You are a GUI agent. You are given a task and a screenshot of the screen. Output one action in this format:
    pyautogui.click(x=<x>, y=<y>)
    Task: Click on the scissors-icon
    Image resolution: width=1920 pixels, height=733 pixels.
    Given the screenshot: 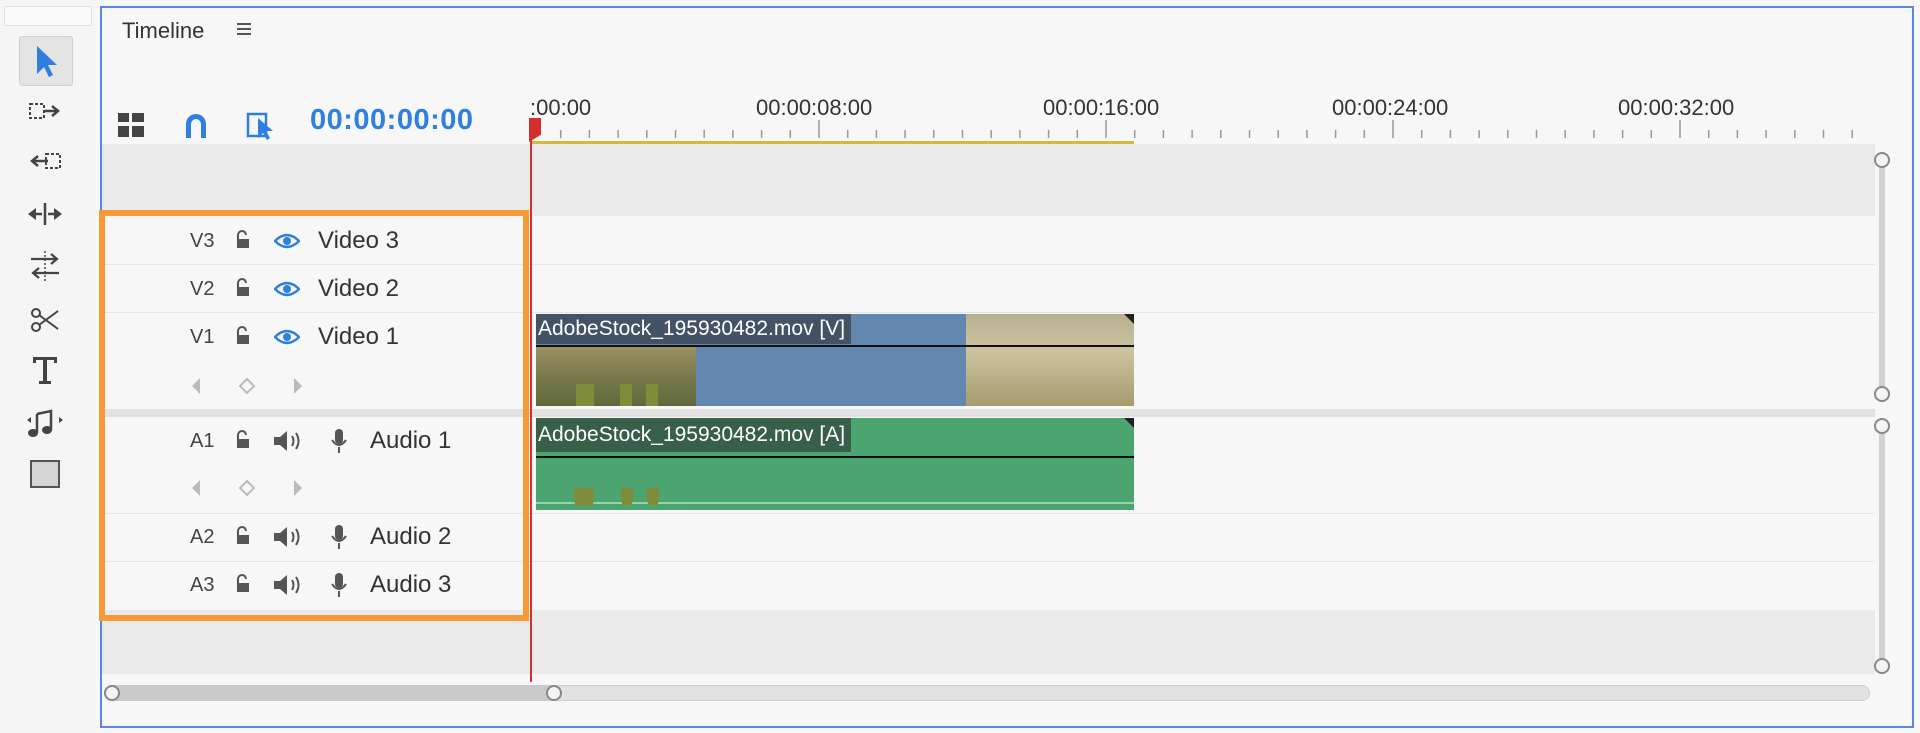 What is the action you would take?
    pyautogui.click(x=45, y=320)
    